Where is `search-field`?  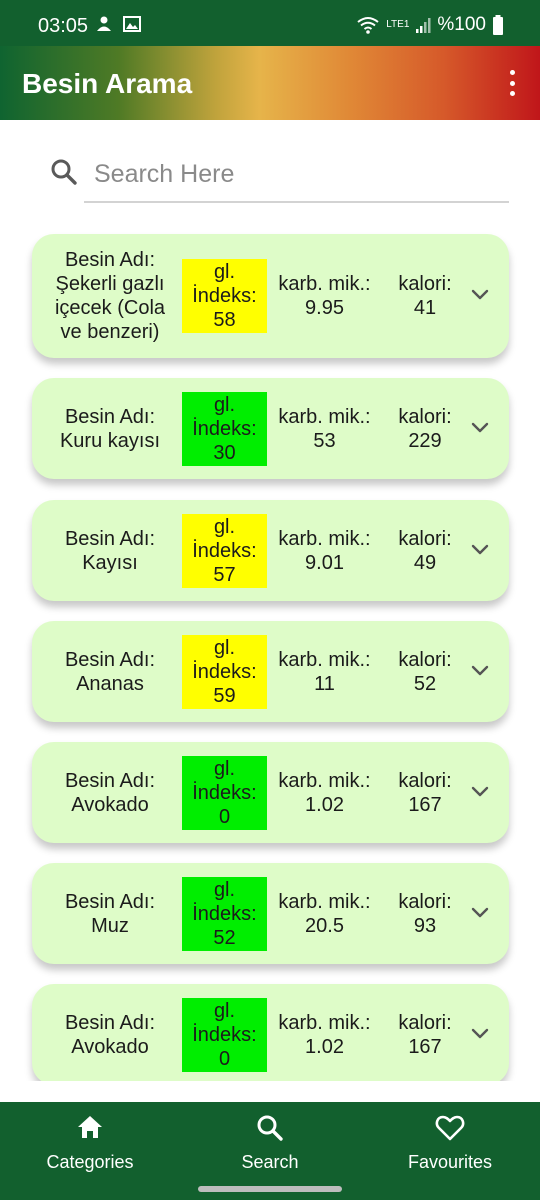
search-field is located at coordinates (296, 174).